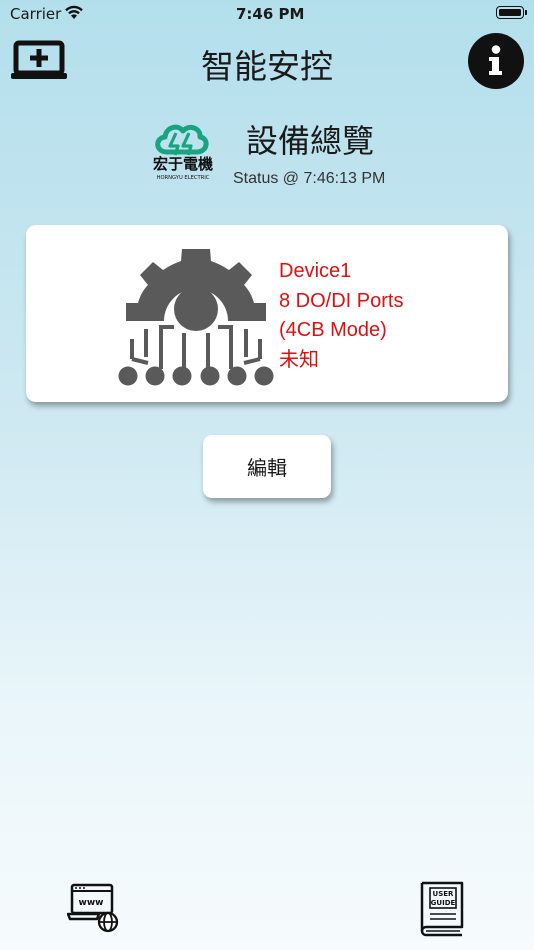 The width and height of the screenshot is (534, 950). What do you see at coordinates (196, 313) in the screenshot?
I see `gear-circuit-icon` at bounding box center [196, 313].